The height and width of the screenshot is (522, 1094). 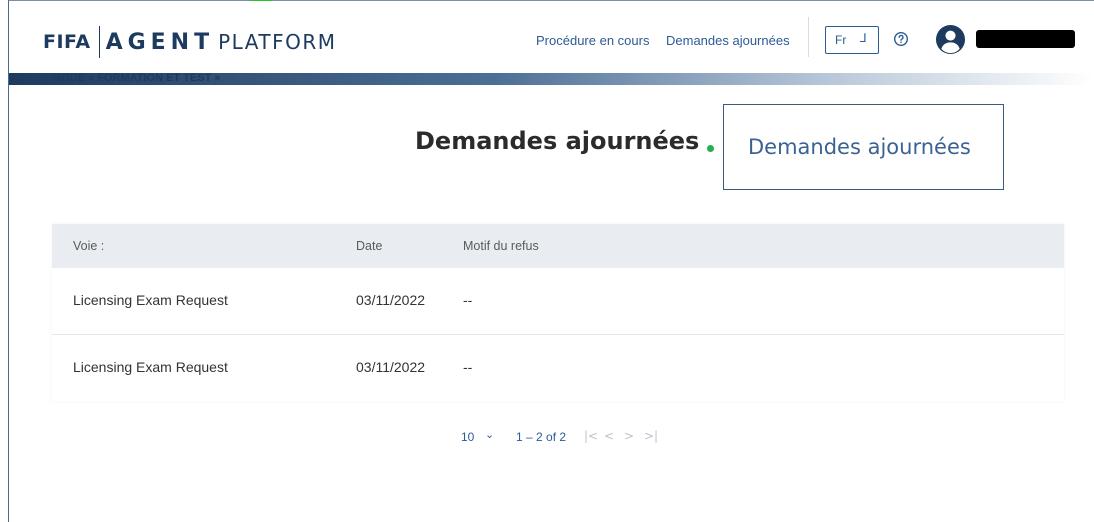 I want to click on nav-procedure-en-cours: Procédure en cours, so click(x=592, y=40).